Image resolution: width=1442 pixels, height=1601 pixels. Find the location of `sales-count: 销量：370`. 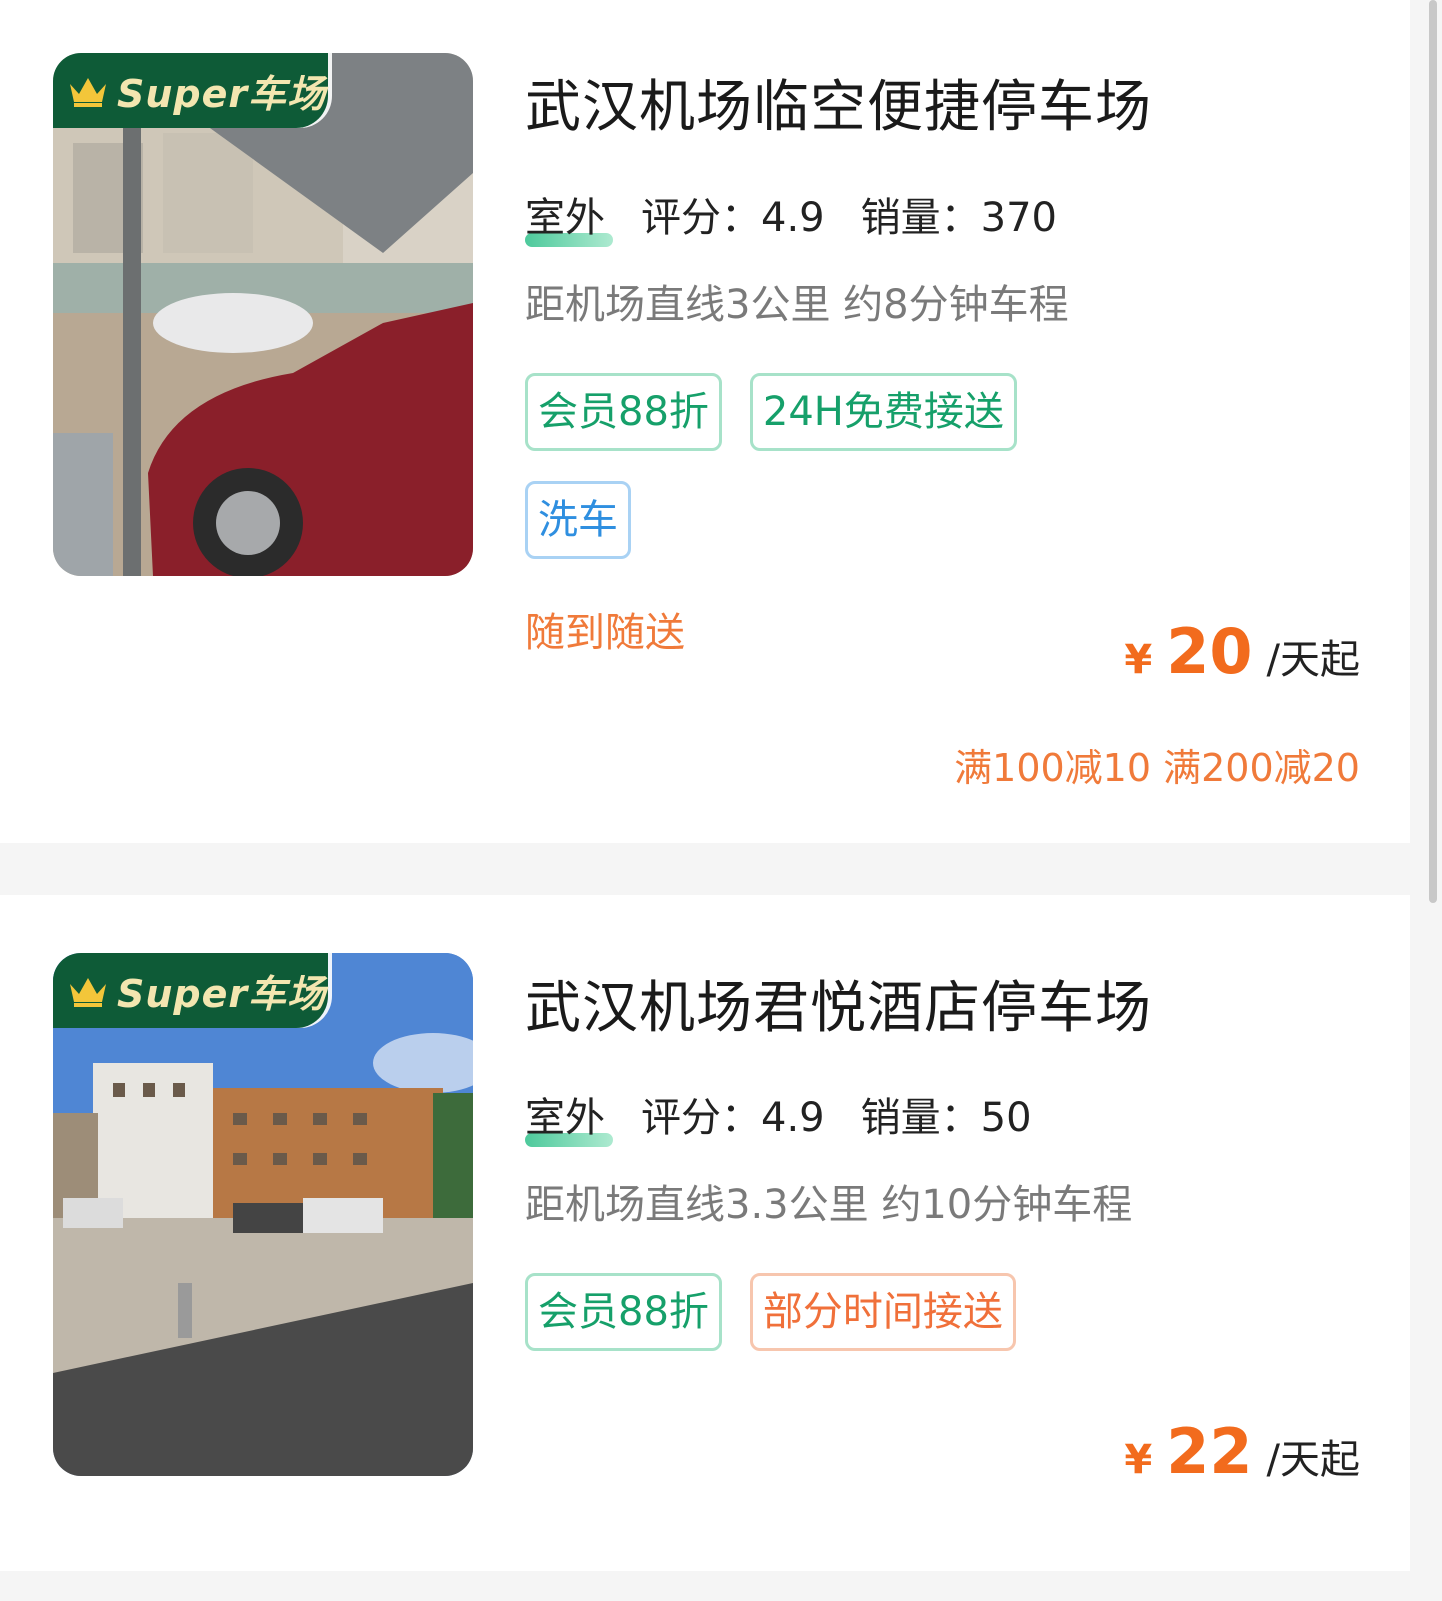

sales-count: 销量：370 is located at coordinates (958, 218).